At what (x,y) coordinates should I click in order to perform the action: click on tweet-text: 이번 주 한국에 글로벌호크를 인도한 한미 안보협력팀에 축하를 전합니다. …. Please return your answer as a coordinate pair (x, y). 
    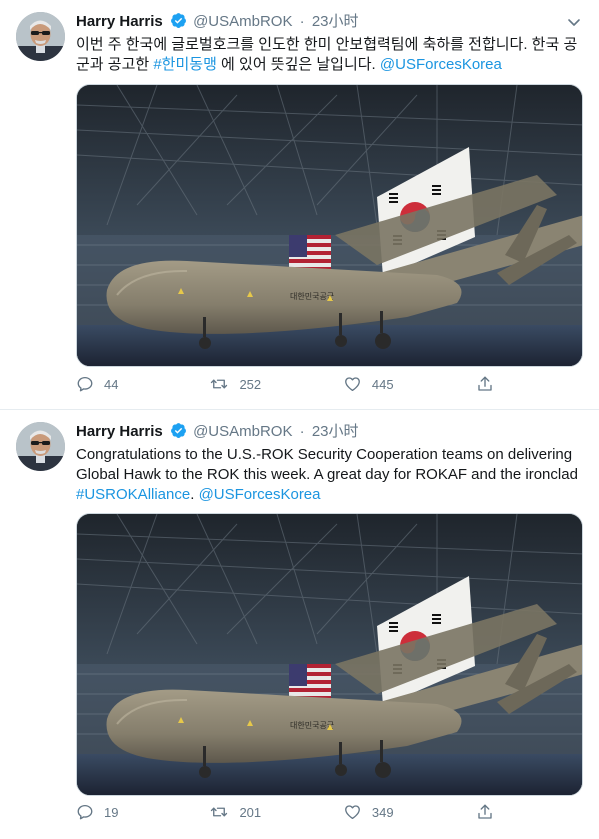
    Looking at the image, I should click on (331, 55).